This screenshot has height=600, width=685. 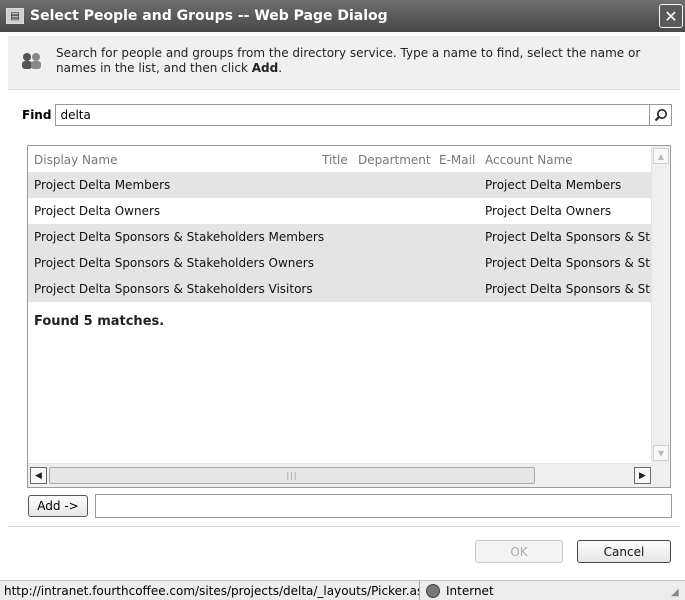 I want to click on globe-icon, so click(x=433, y=590).